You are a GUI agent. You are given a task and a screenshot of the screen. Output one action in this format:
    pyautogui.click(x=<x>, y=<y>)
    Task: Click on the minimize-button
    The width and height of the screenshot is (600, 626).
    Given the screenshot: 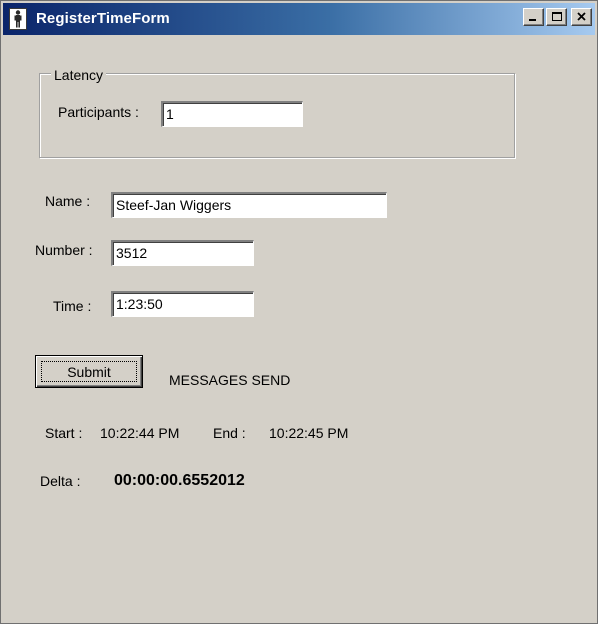 What is the action you would take?
    pyautogui.click(x=533, y=17)
    